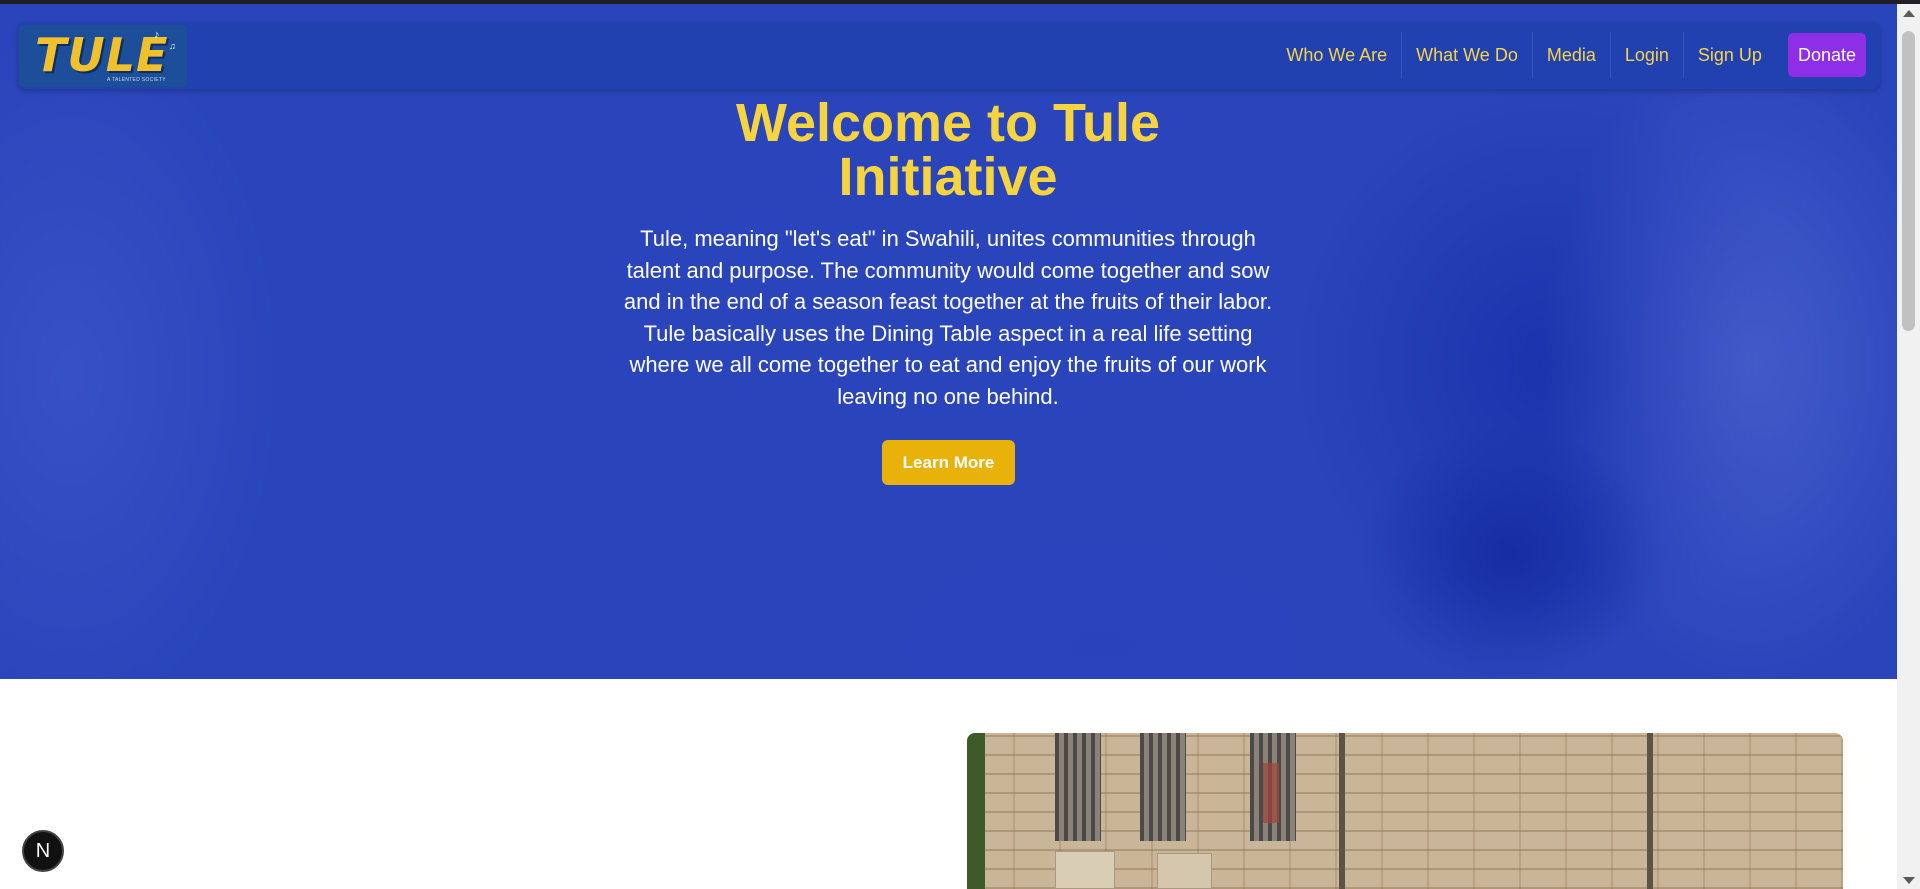  Describe the element at coordinates (157, 35) in the screenshot. I see `music-note-icon: ♪` at that location.